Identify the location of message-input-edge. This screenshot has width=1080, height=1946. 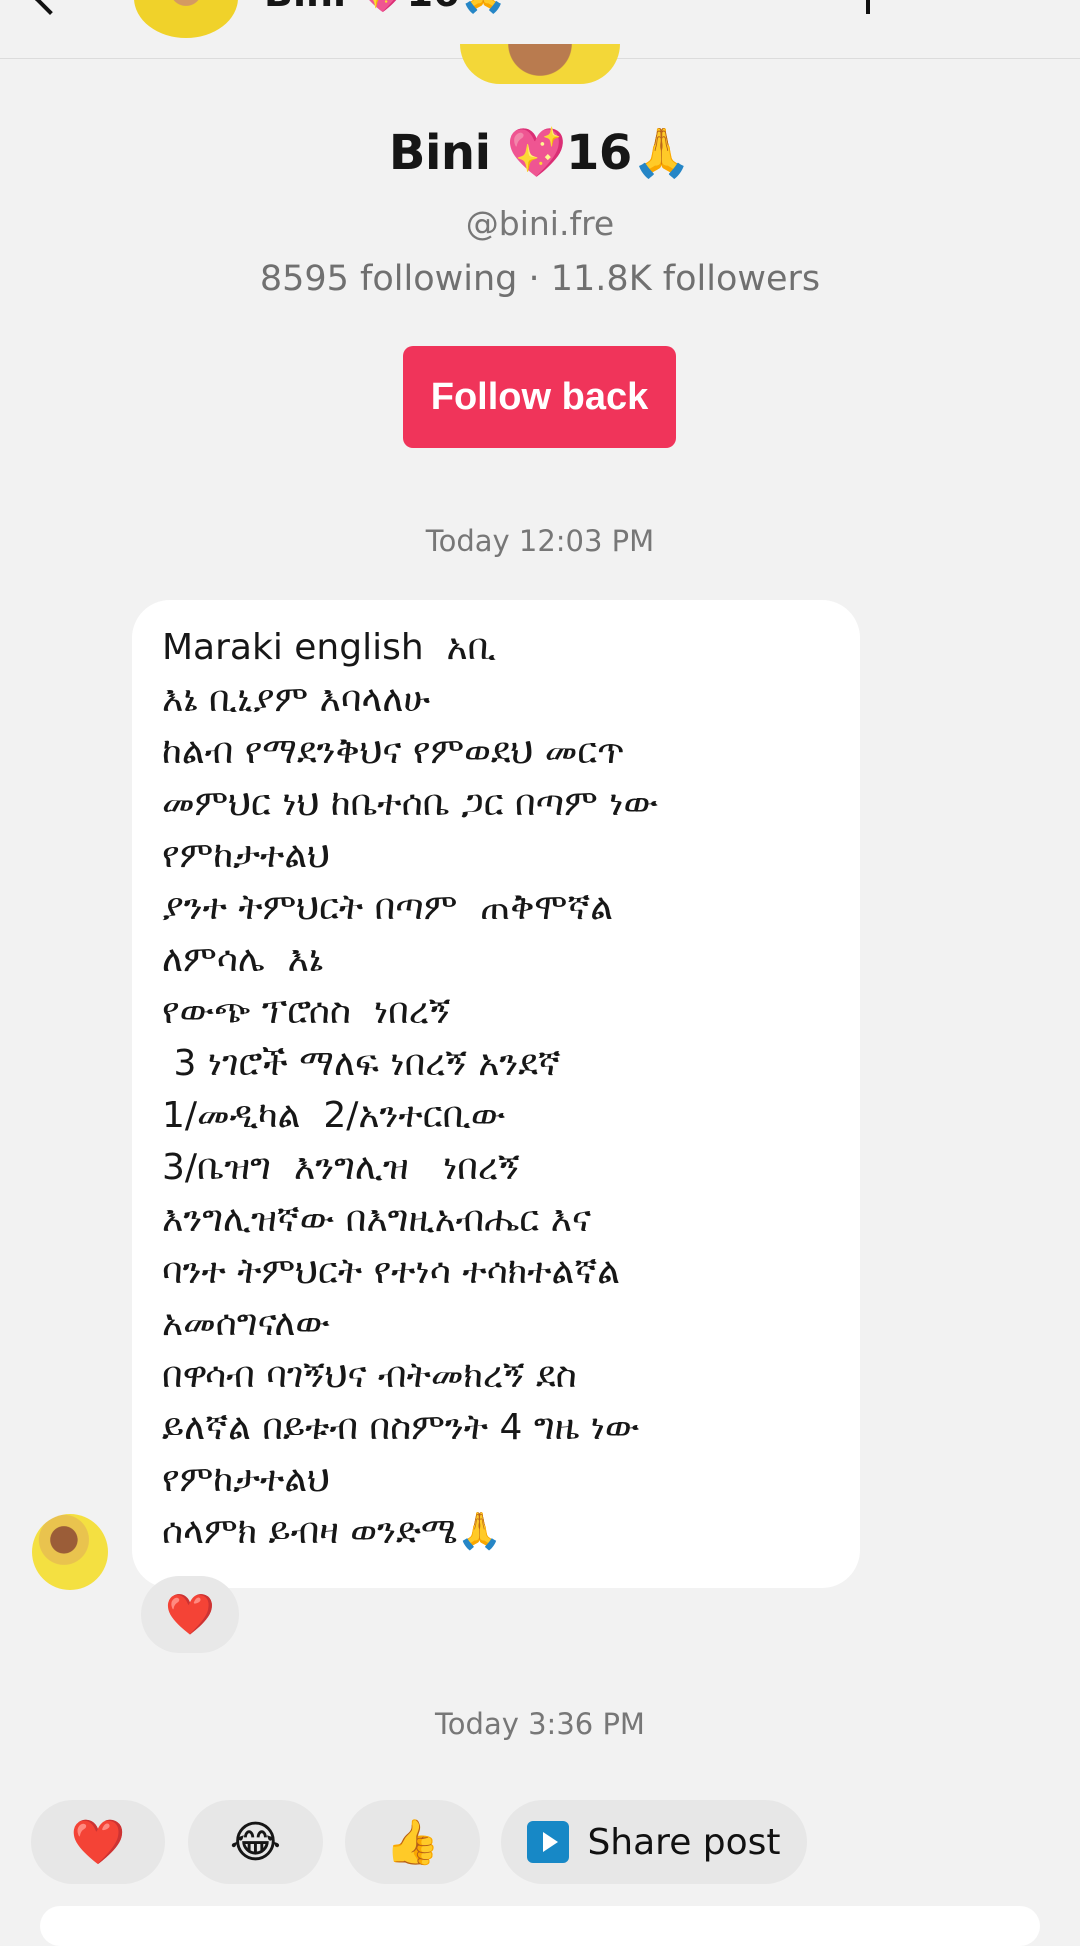
(540, 1926).